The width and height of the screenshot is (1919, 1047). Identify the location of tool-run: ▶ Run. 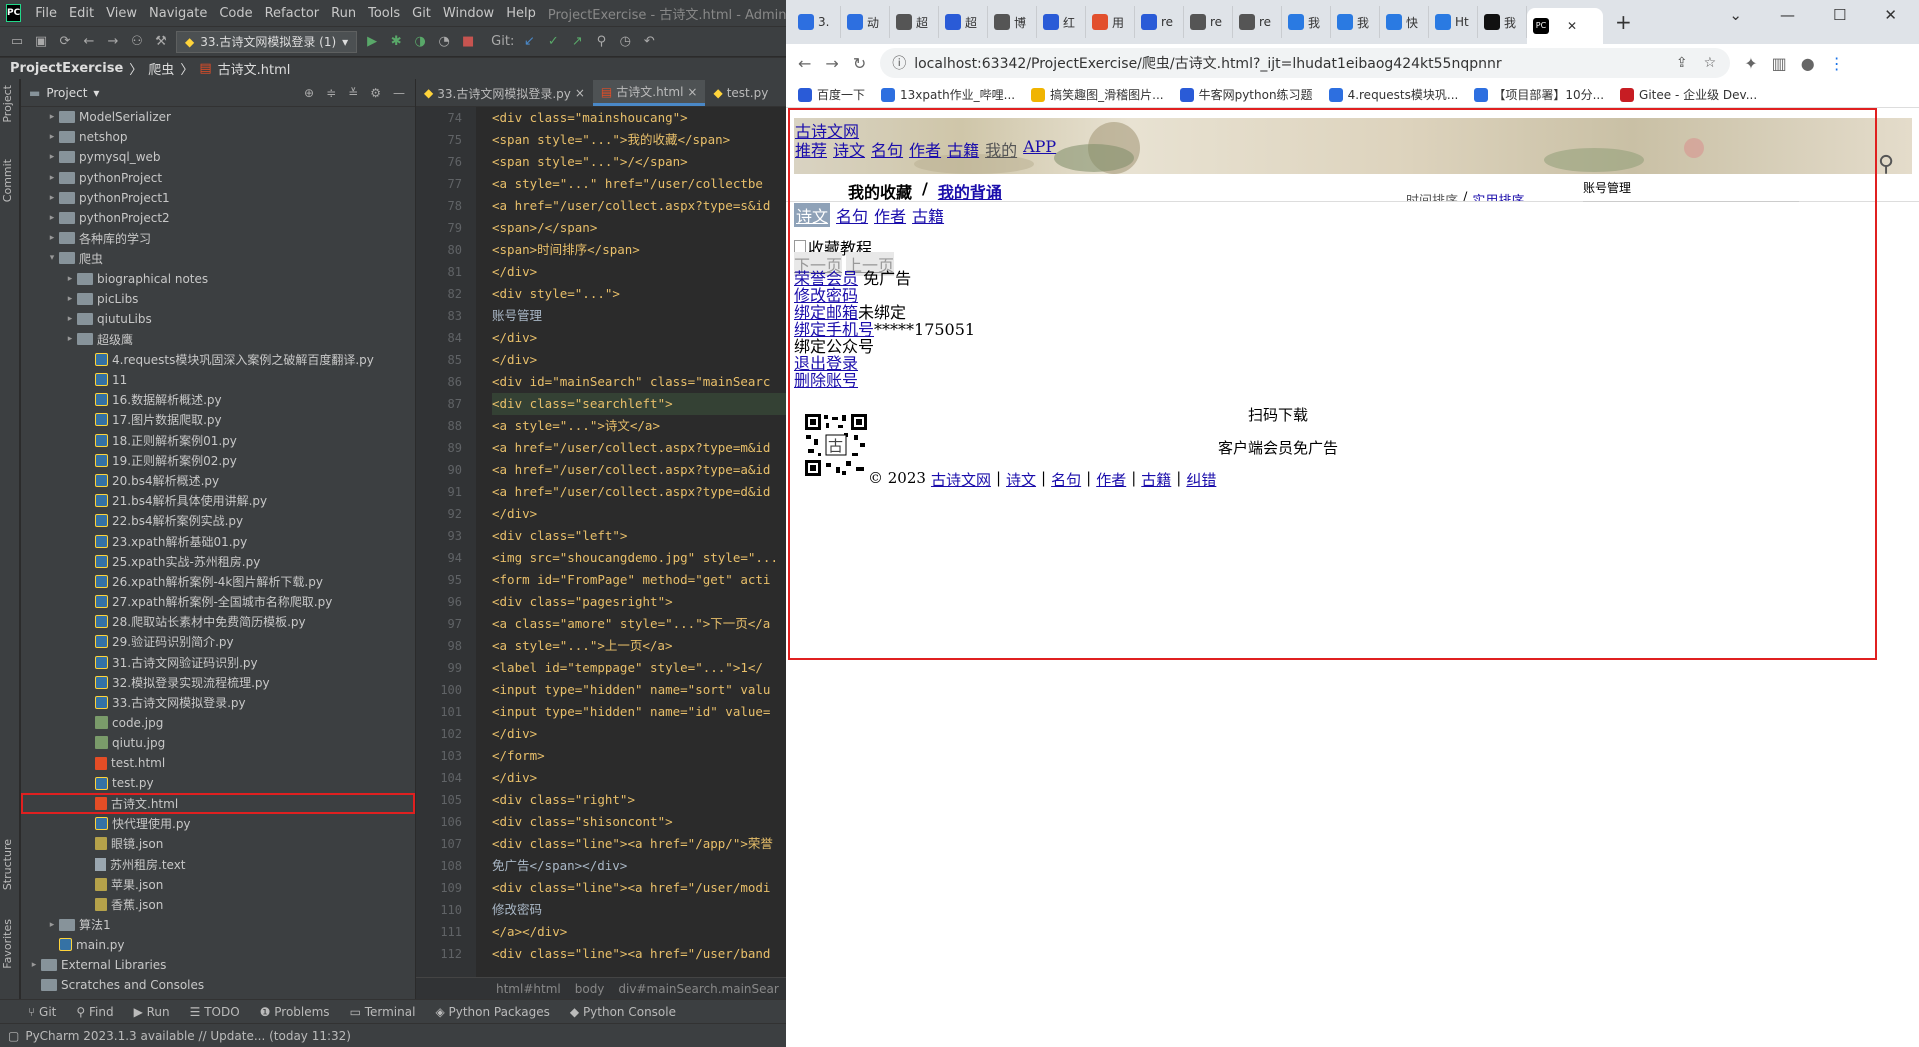
(152, 1012).